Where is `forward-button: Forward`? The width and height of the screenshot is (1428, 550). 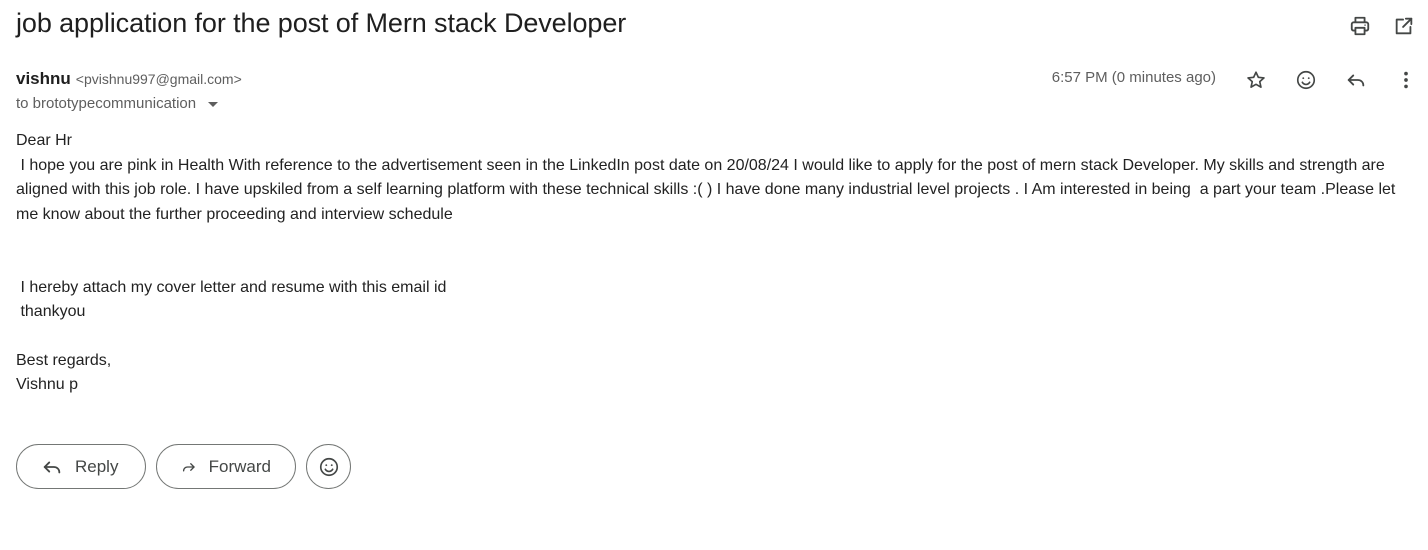
forward-button: Forward is located at coordinates (226, 466).